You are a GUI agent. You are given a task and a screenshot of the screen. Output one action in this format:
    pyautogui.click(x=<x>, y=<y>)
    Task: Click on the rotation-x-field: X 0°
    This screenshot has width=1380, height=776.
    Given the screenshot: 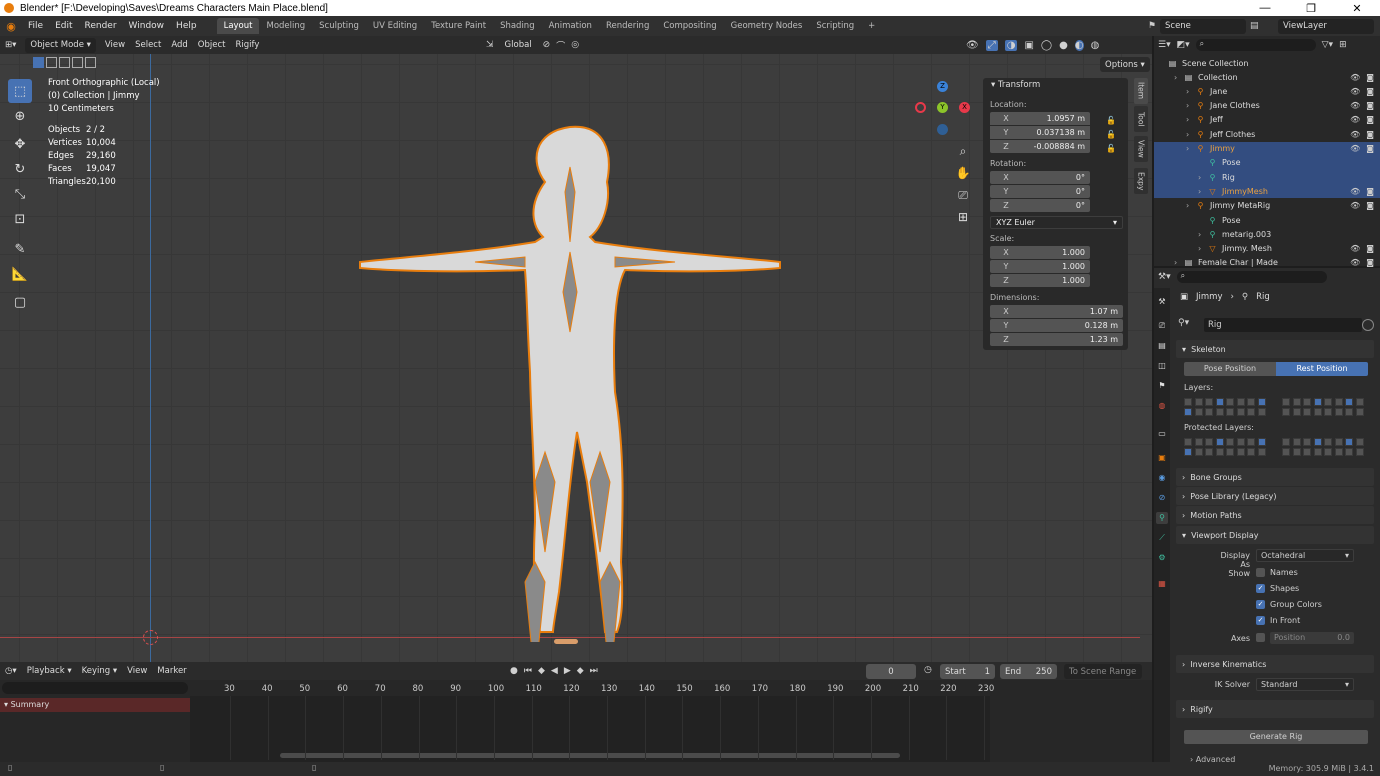 What is the action you would take?
    pyautogui.click(x=1040, y=177)
    